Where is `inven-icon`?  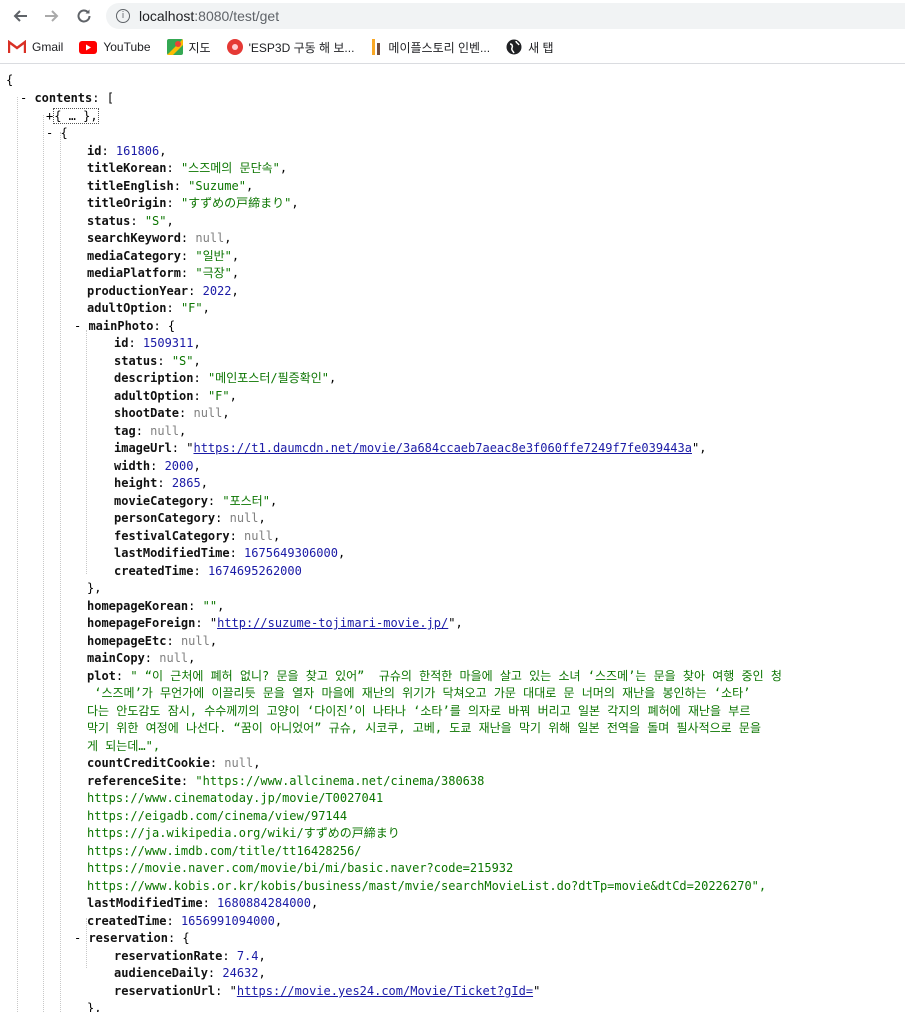 inven-icon is located at coordinates (376, 47).